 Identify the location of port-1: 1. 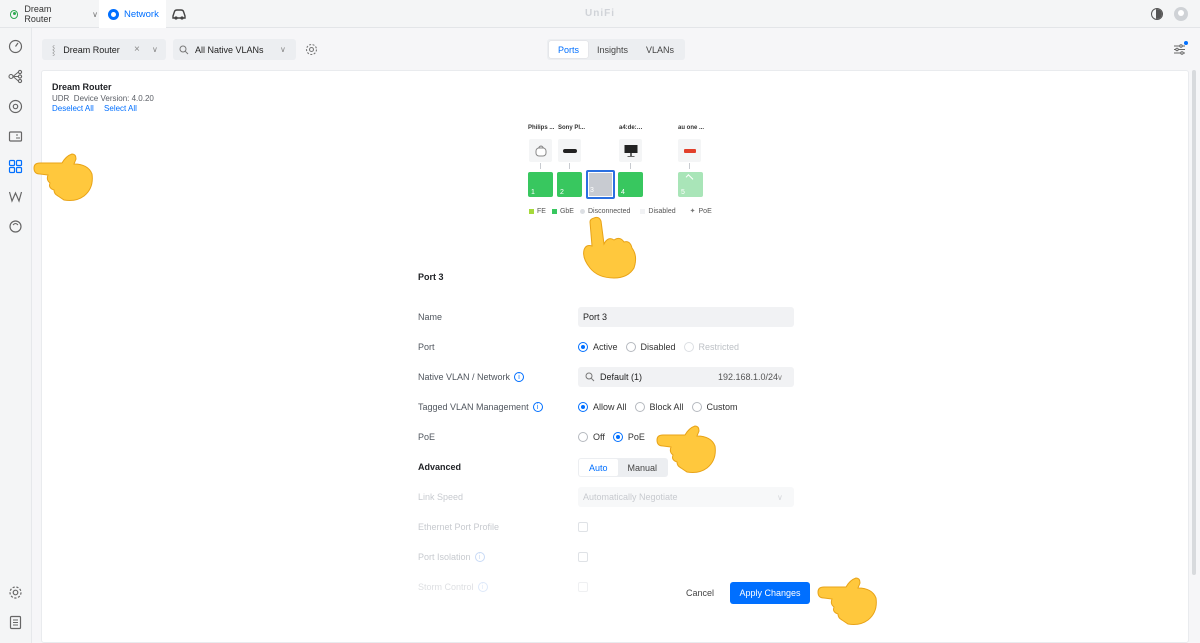
(540, 184).